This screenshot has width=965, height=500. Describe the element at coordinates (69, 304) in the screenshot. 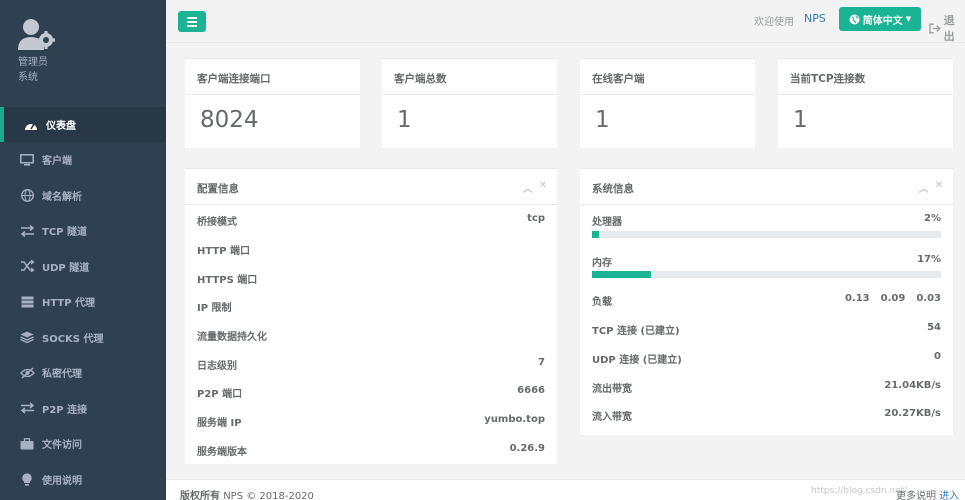

I see `sidebar-item-label: HTTP 代理` at that location.